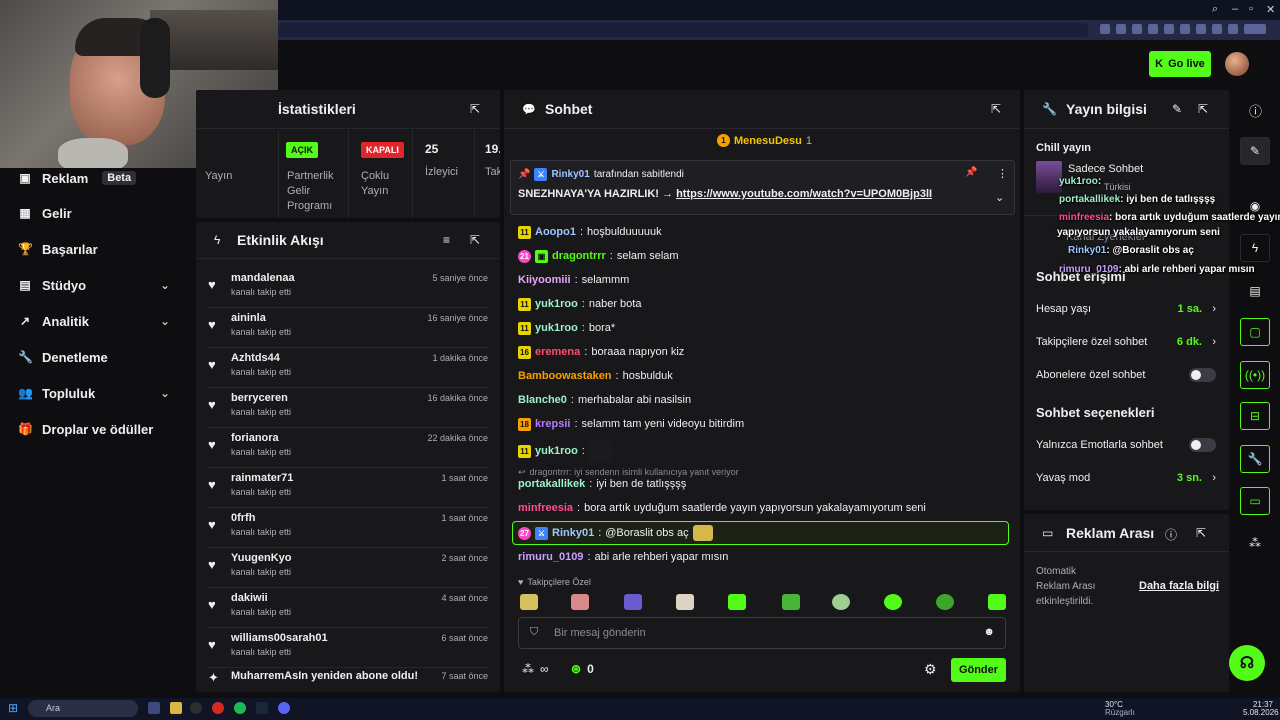 The height and width of the screenshot is (720, 1280). Describe the element at coordinates (579, 304) in the screenshot. I see `chat-message: 11 yuk1roo: naber bota` at that location.